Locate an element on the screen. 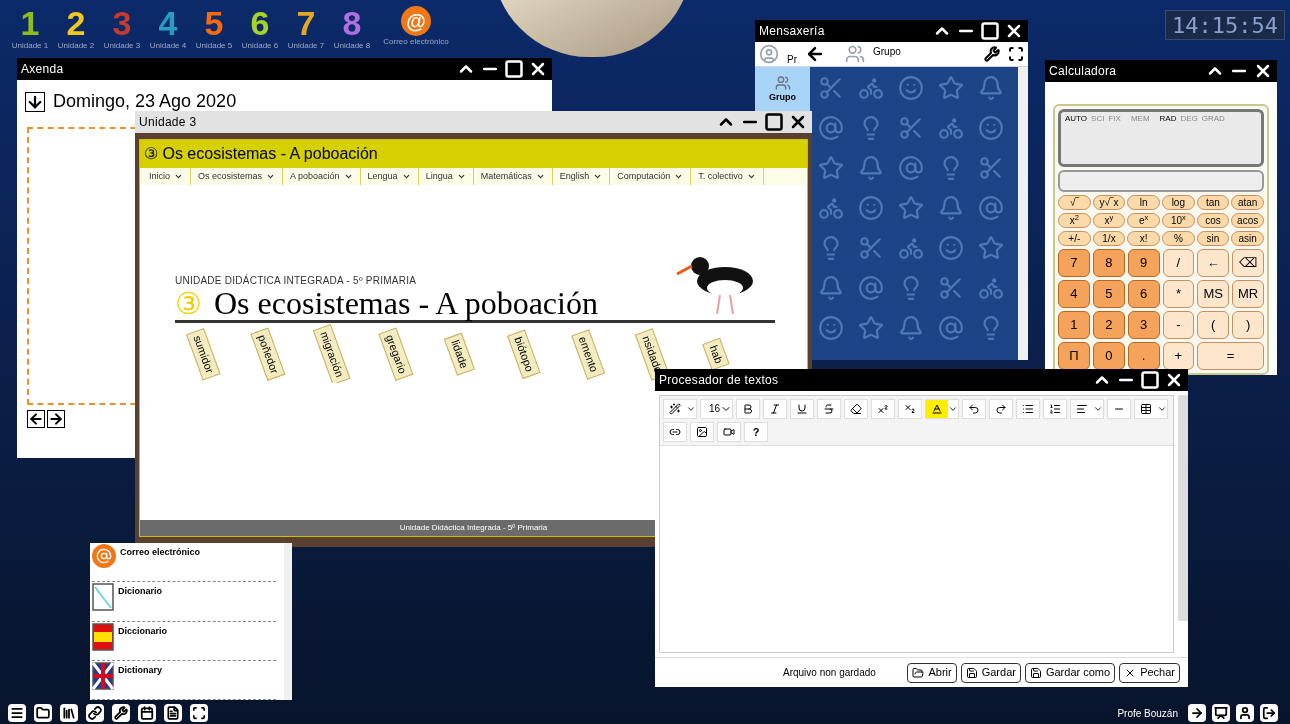 The height and width of the screenshot is (724, 1290). tools-icon is located at coordinates (121, 713).